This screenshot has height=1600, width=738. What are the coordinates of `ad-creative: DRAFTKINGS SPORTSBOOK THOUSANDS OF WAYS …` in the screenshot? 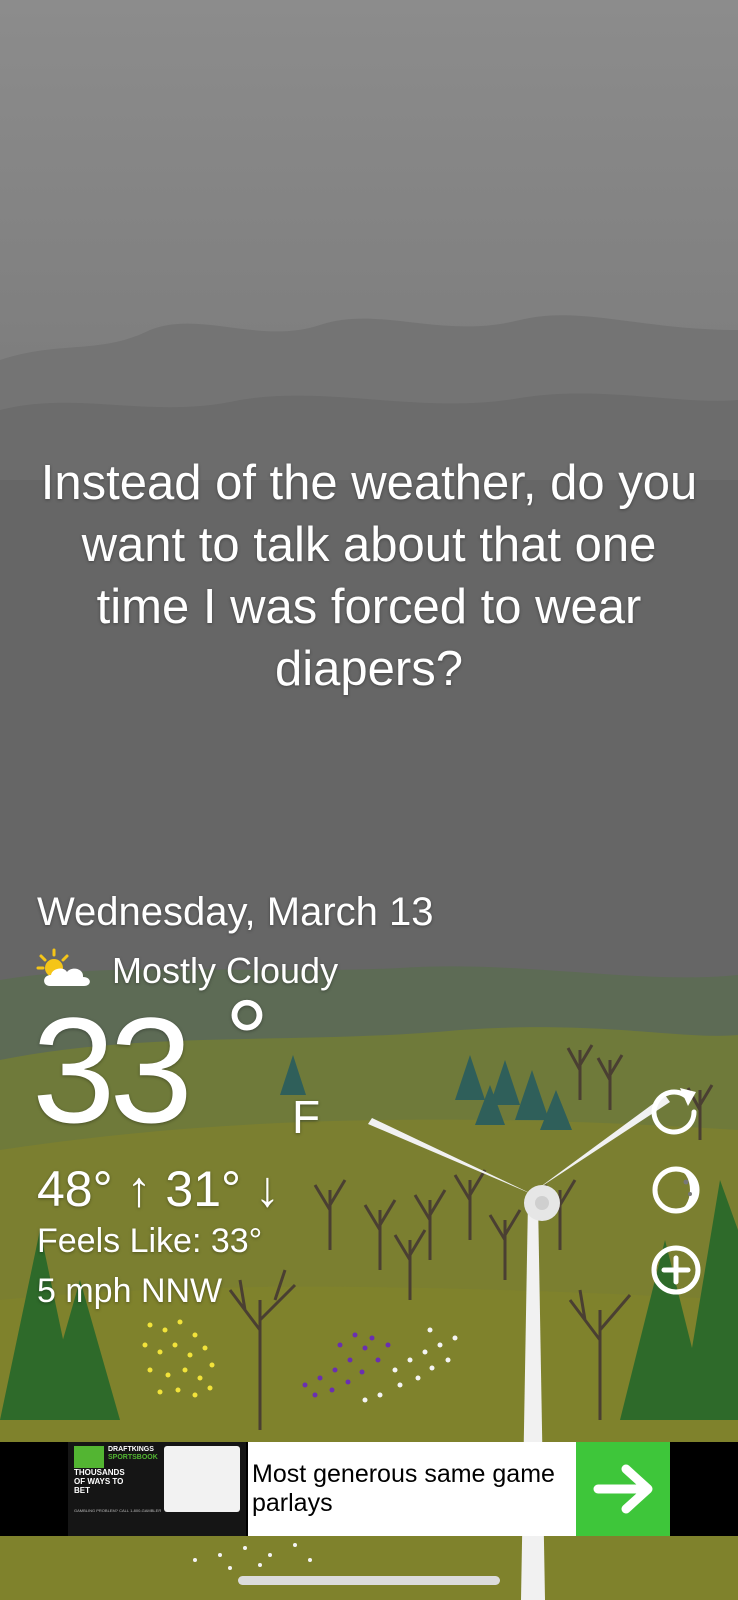 It's located at (157, 1489).